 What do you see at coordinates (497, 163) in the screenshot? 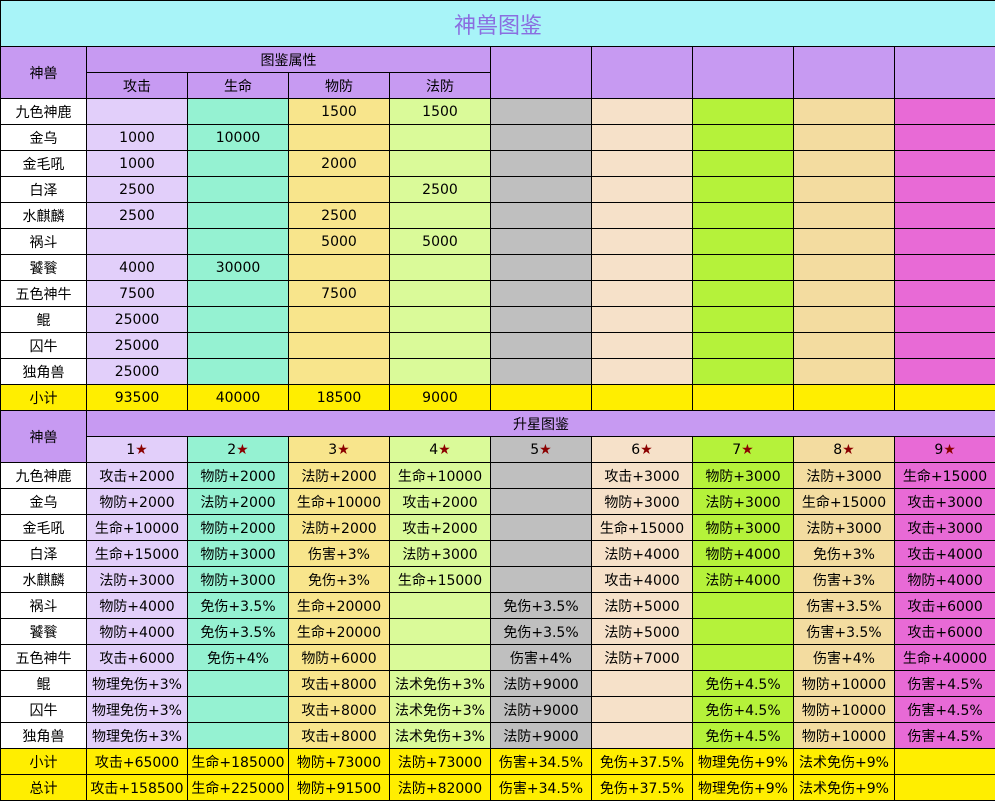
I see `attr-row: 金毛吼 1000 2000` at bounding box center [497, 163].